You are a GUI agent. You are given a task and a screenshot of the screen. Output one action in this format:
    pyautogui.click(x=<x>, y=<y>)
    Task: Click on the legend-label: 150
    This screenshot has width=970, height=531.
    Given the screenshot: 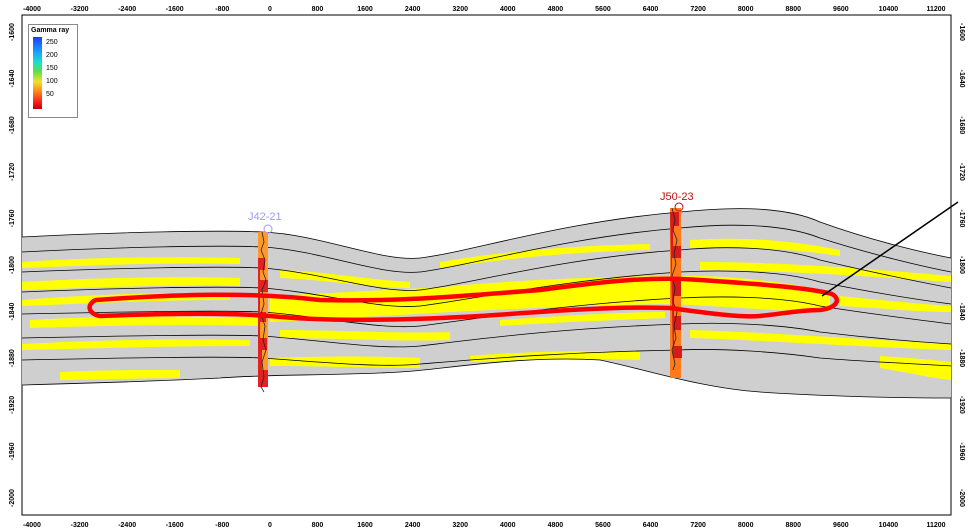 What is the action you would take?
    pyautogui.click(x=52, y=68)
    